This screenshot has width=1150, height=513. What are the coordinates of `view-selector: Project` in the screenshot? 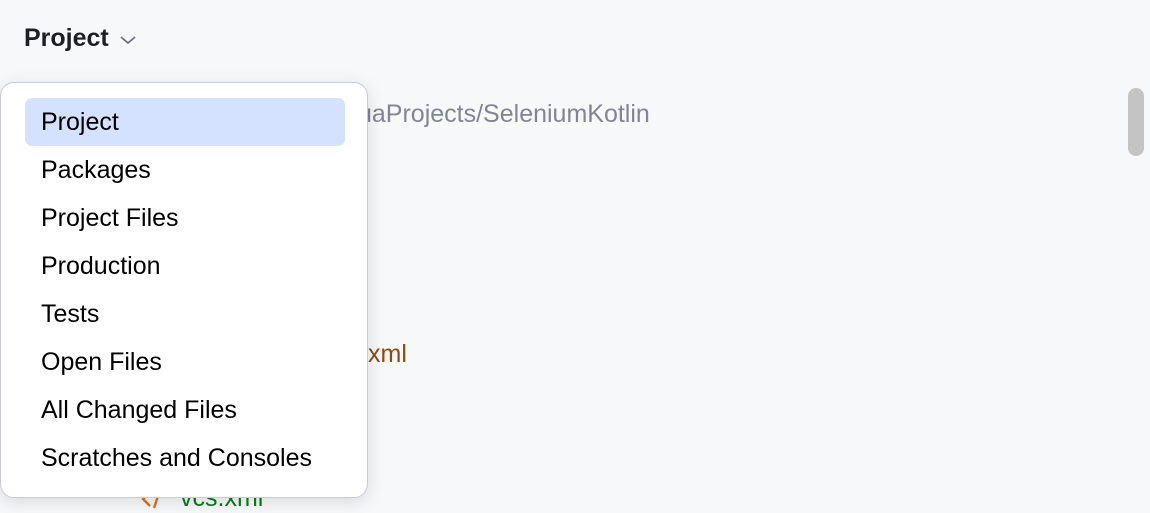 It's located at (80, 38).